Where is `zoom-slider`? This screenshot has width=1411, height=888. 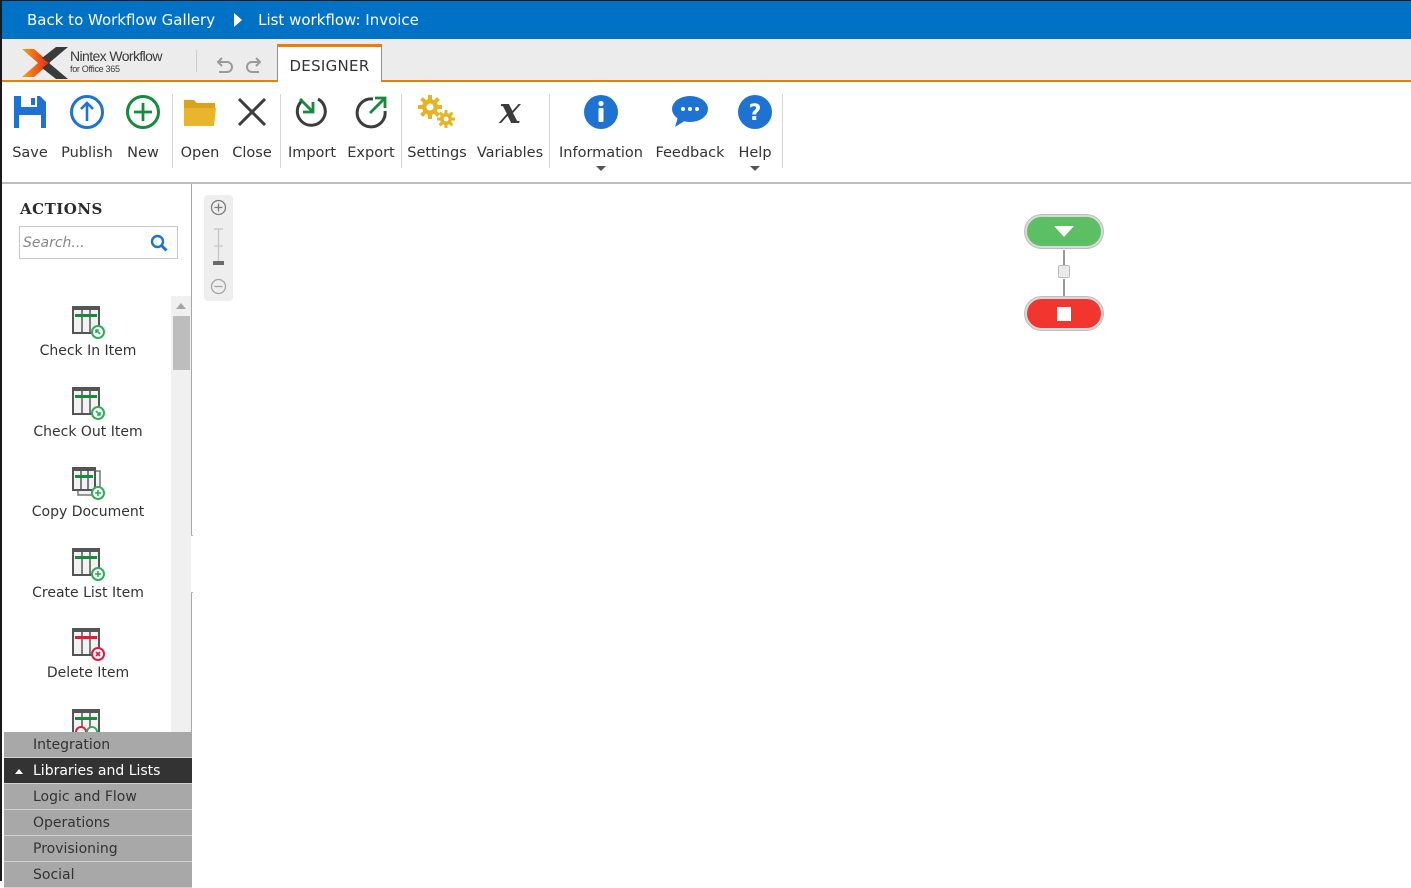
zoom-slider is located at coordinates (218, 247).